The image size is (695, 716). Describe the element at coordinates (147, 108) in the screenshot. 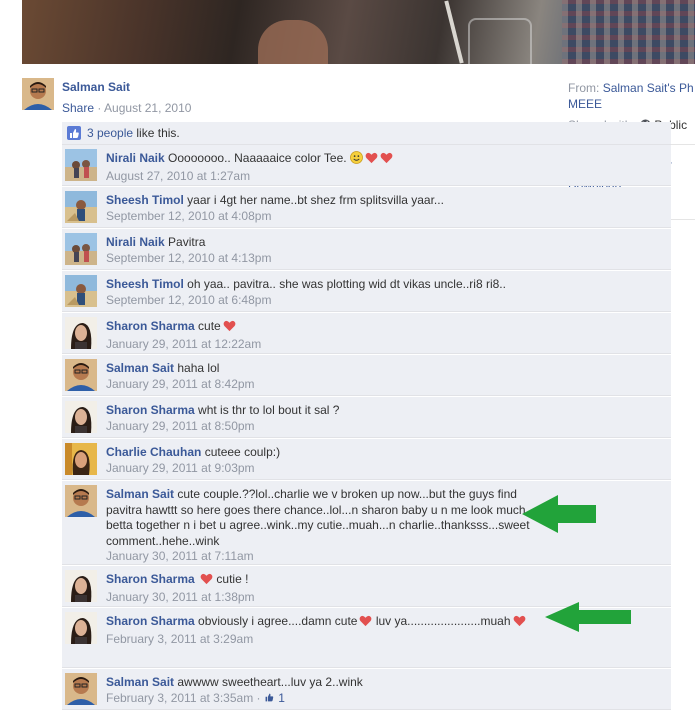

I see `post-date: August 21, 2010` at that location.